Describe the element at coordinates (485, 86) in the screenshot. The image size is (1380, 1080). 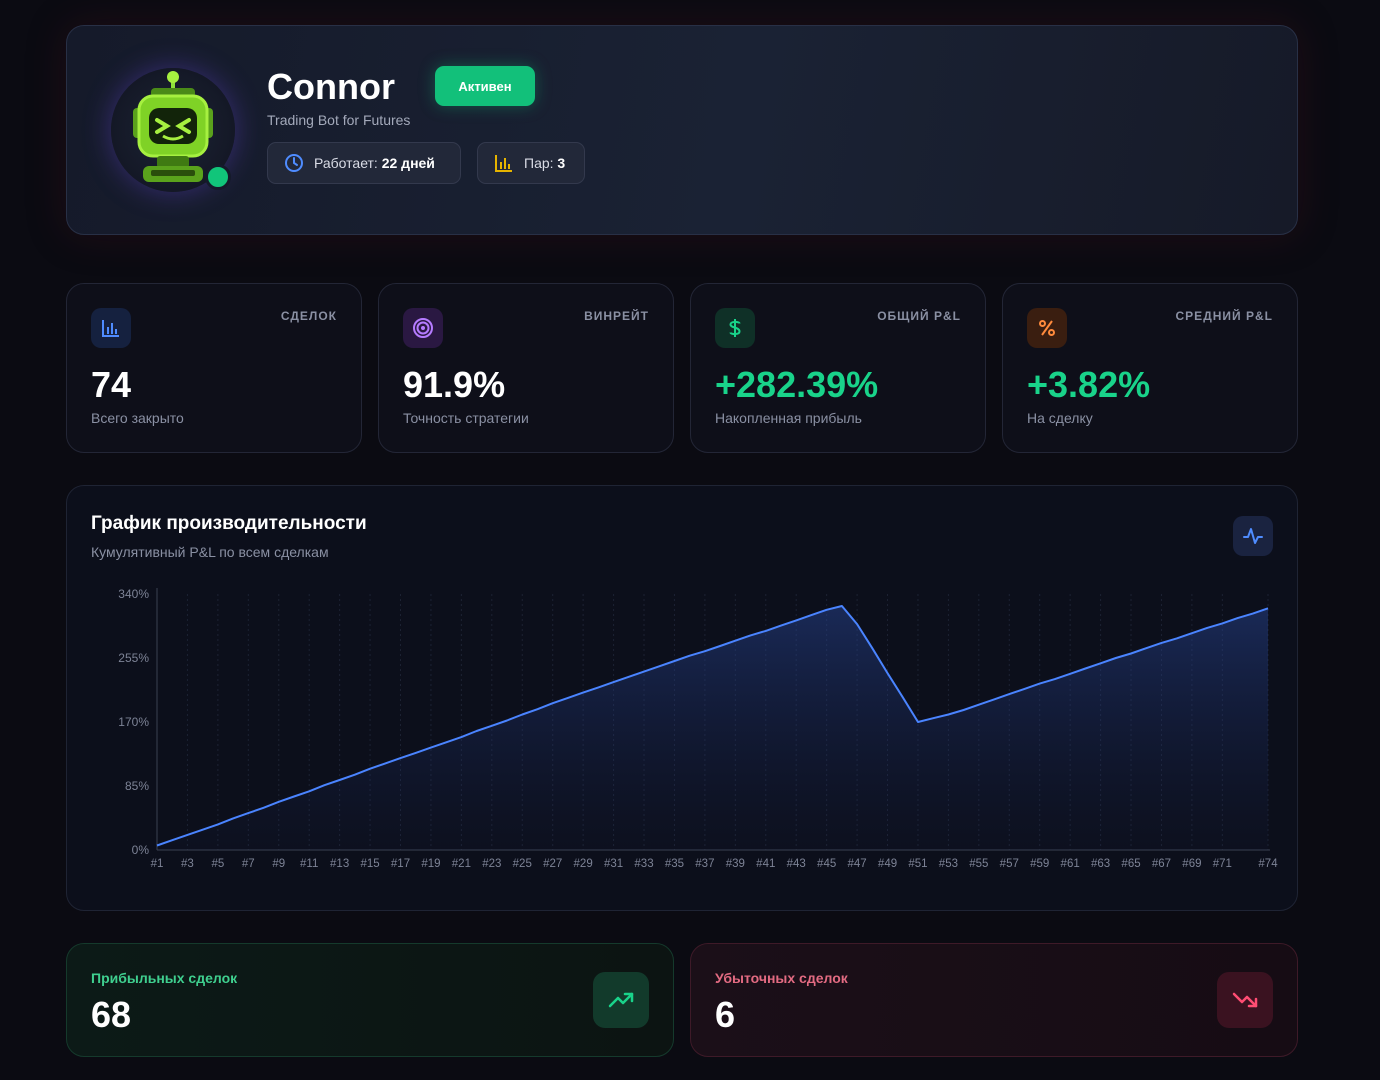
I see `status-badge: Активен` at that location.